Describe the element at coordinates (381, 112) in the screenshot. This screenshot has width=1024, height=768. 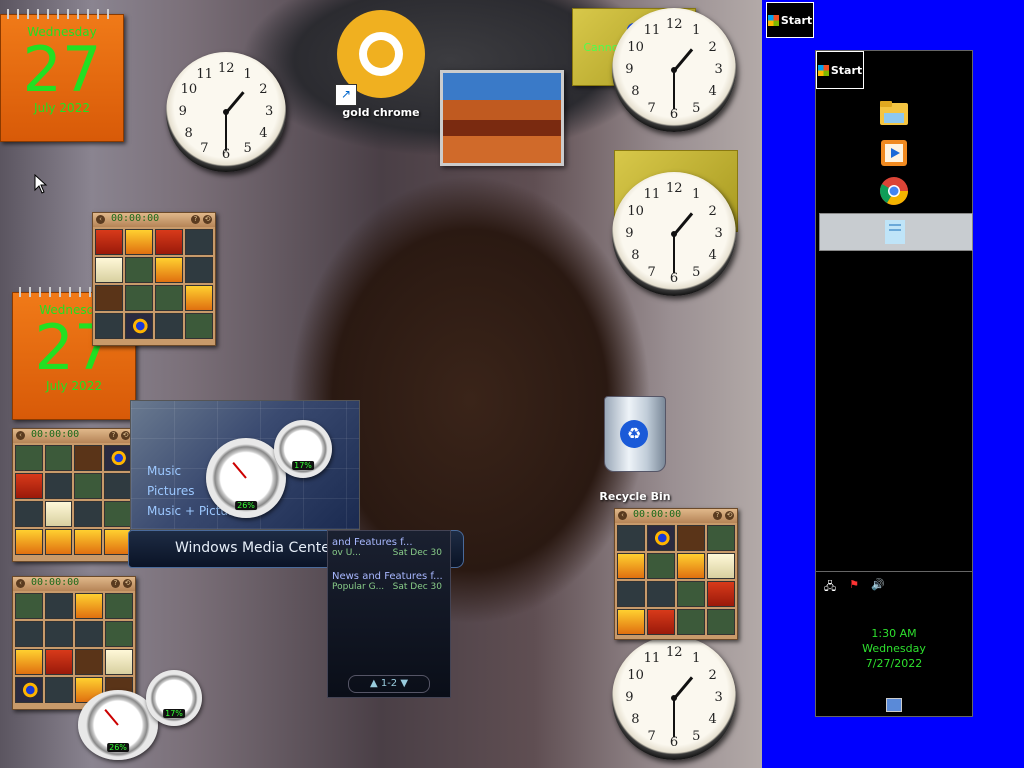
I see `gold-chrome-label: gold chrome` at that location.